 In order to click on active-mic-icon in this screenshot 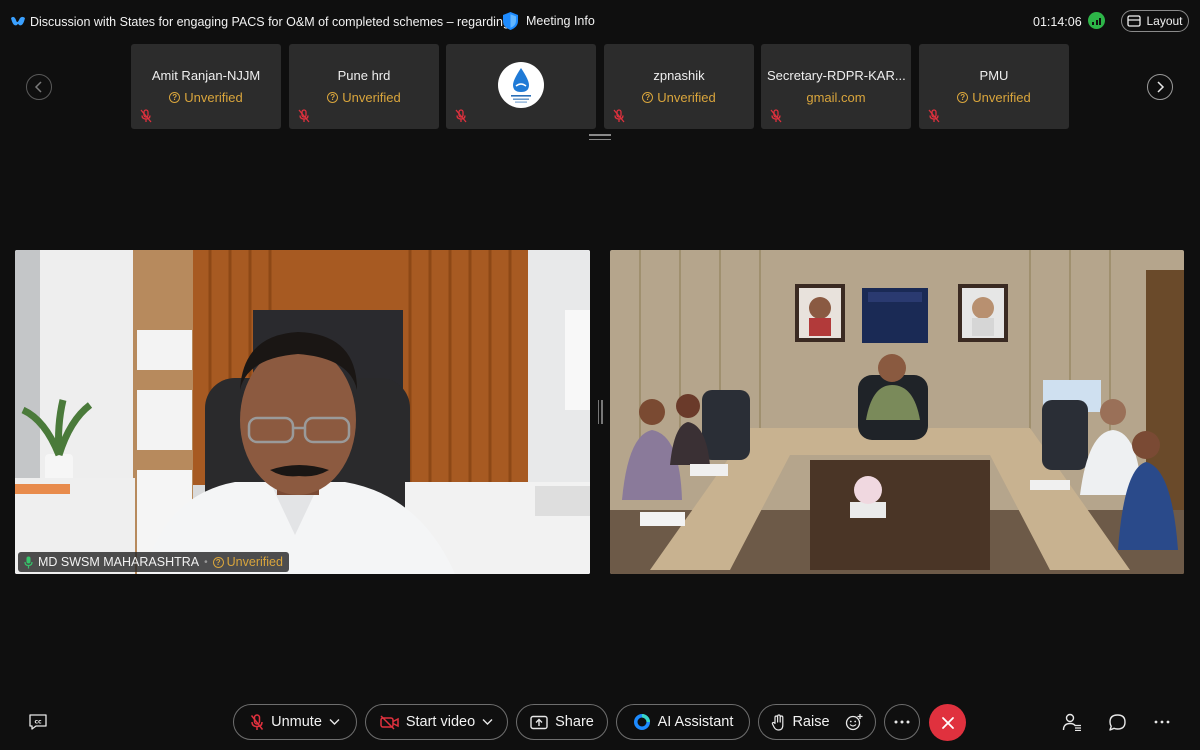, I will do `click(28, 562)`.